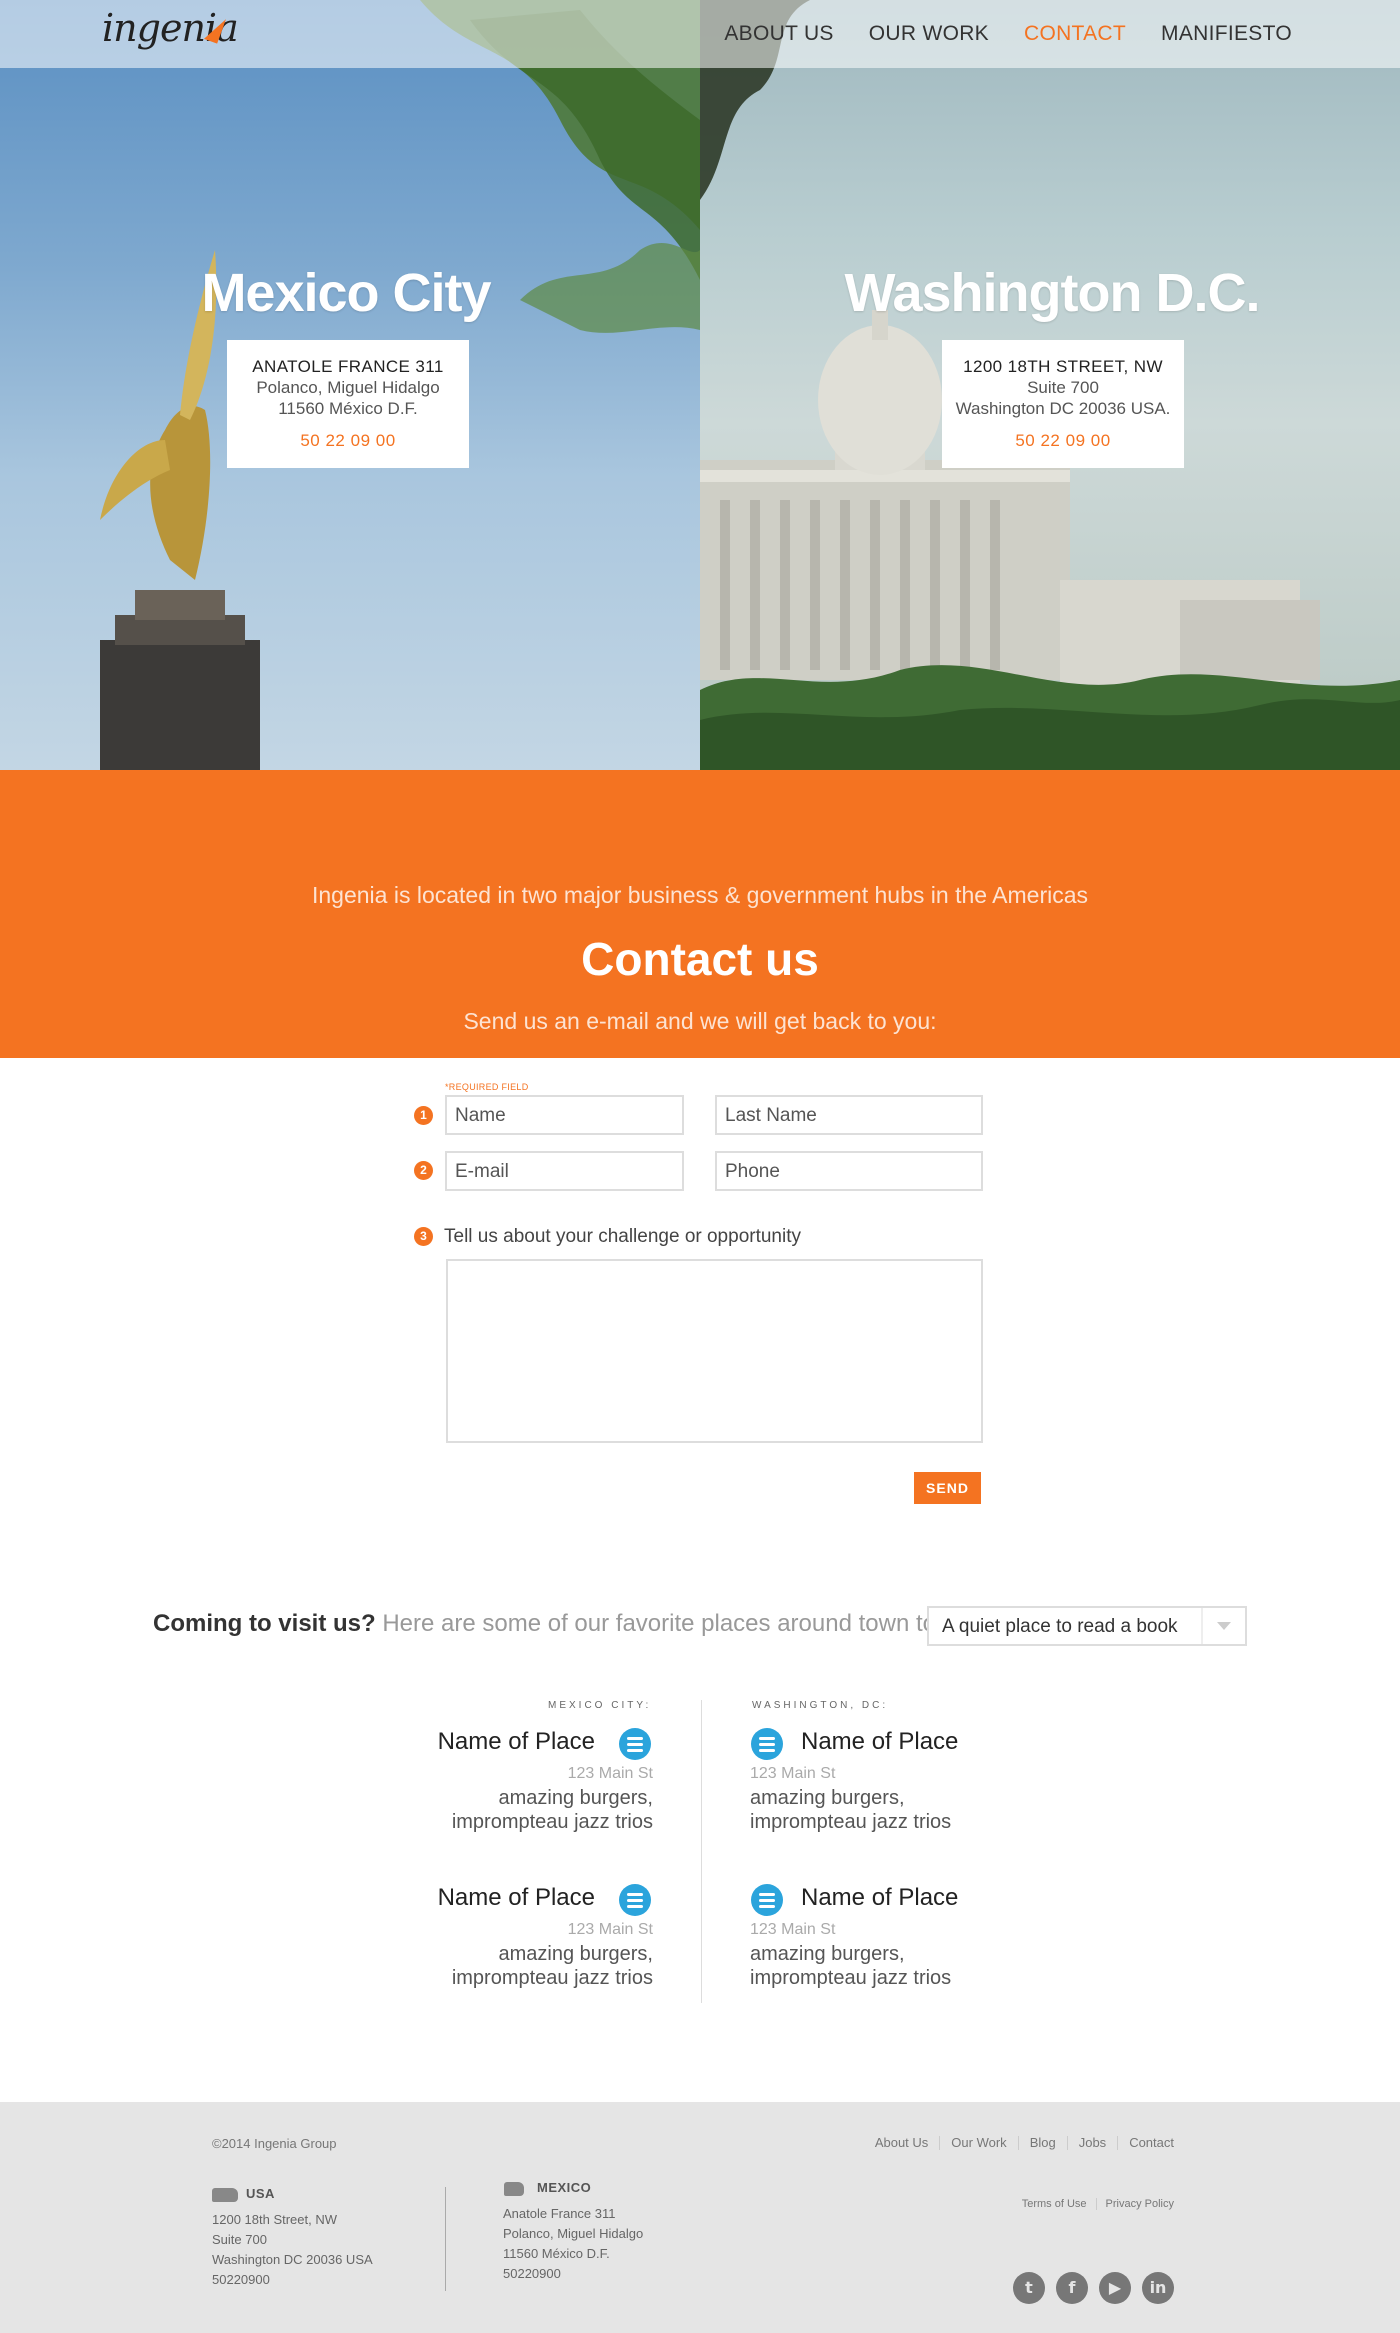 The image size is (1400, 2333). Describe the element at coordinates (1075, 34) in the screenshot. I see `nav-contact: CONTACT` at that location.